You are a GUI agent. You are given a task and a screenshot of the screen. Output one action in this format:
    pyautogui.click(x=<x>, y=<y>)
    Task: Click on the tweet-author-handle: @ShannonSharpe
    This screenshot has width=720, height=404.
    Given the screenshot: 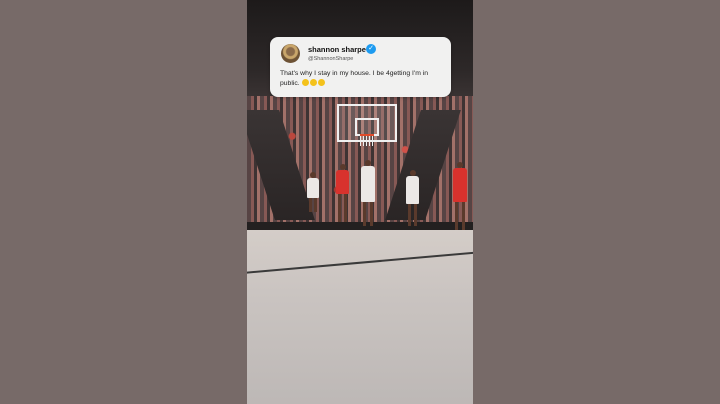 What is the action you would take?
    pyautogui.click(x=330, y=59)
    